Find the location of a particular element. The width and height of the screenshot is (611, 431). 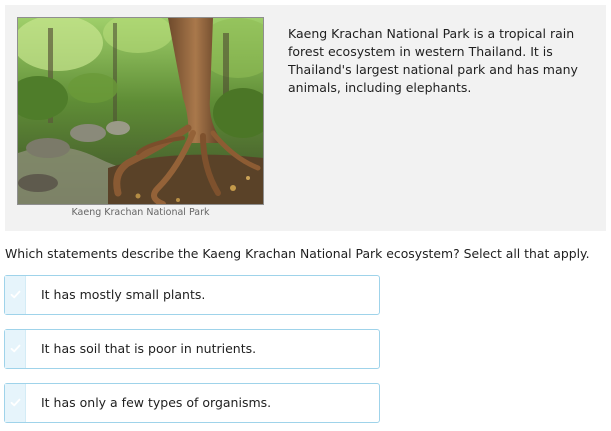

answer-choice-2: It has soil that is poor in nutrients. is located at coordinates (192, 349).